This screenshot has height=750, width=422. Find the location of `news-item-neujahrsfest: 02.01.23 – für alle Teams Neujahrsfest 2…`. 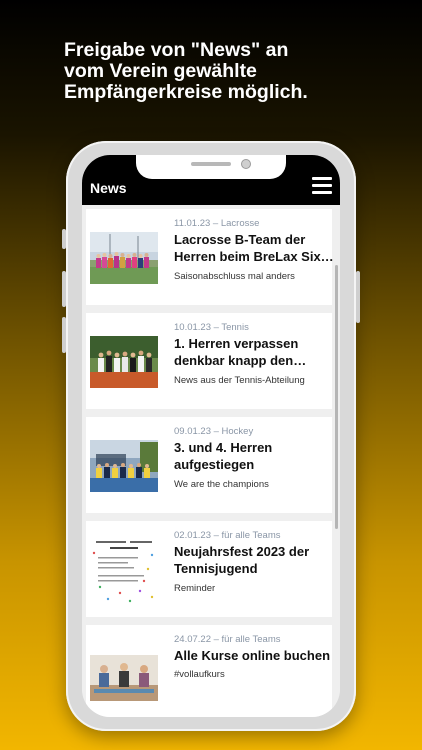

news-item-neujahrsfest: 02.01.23 – für alle Teams Neujahrsfest 2… is located at coordinates (209, 569).